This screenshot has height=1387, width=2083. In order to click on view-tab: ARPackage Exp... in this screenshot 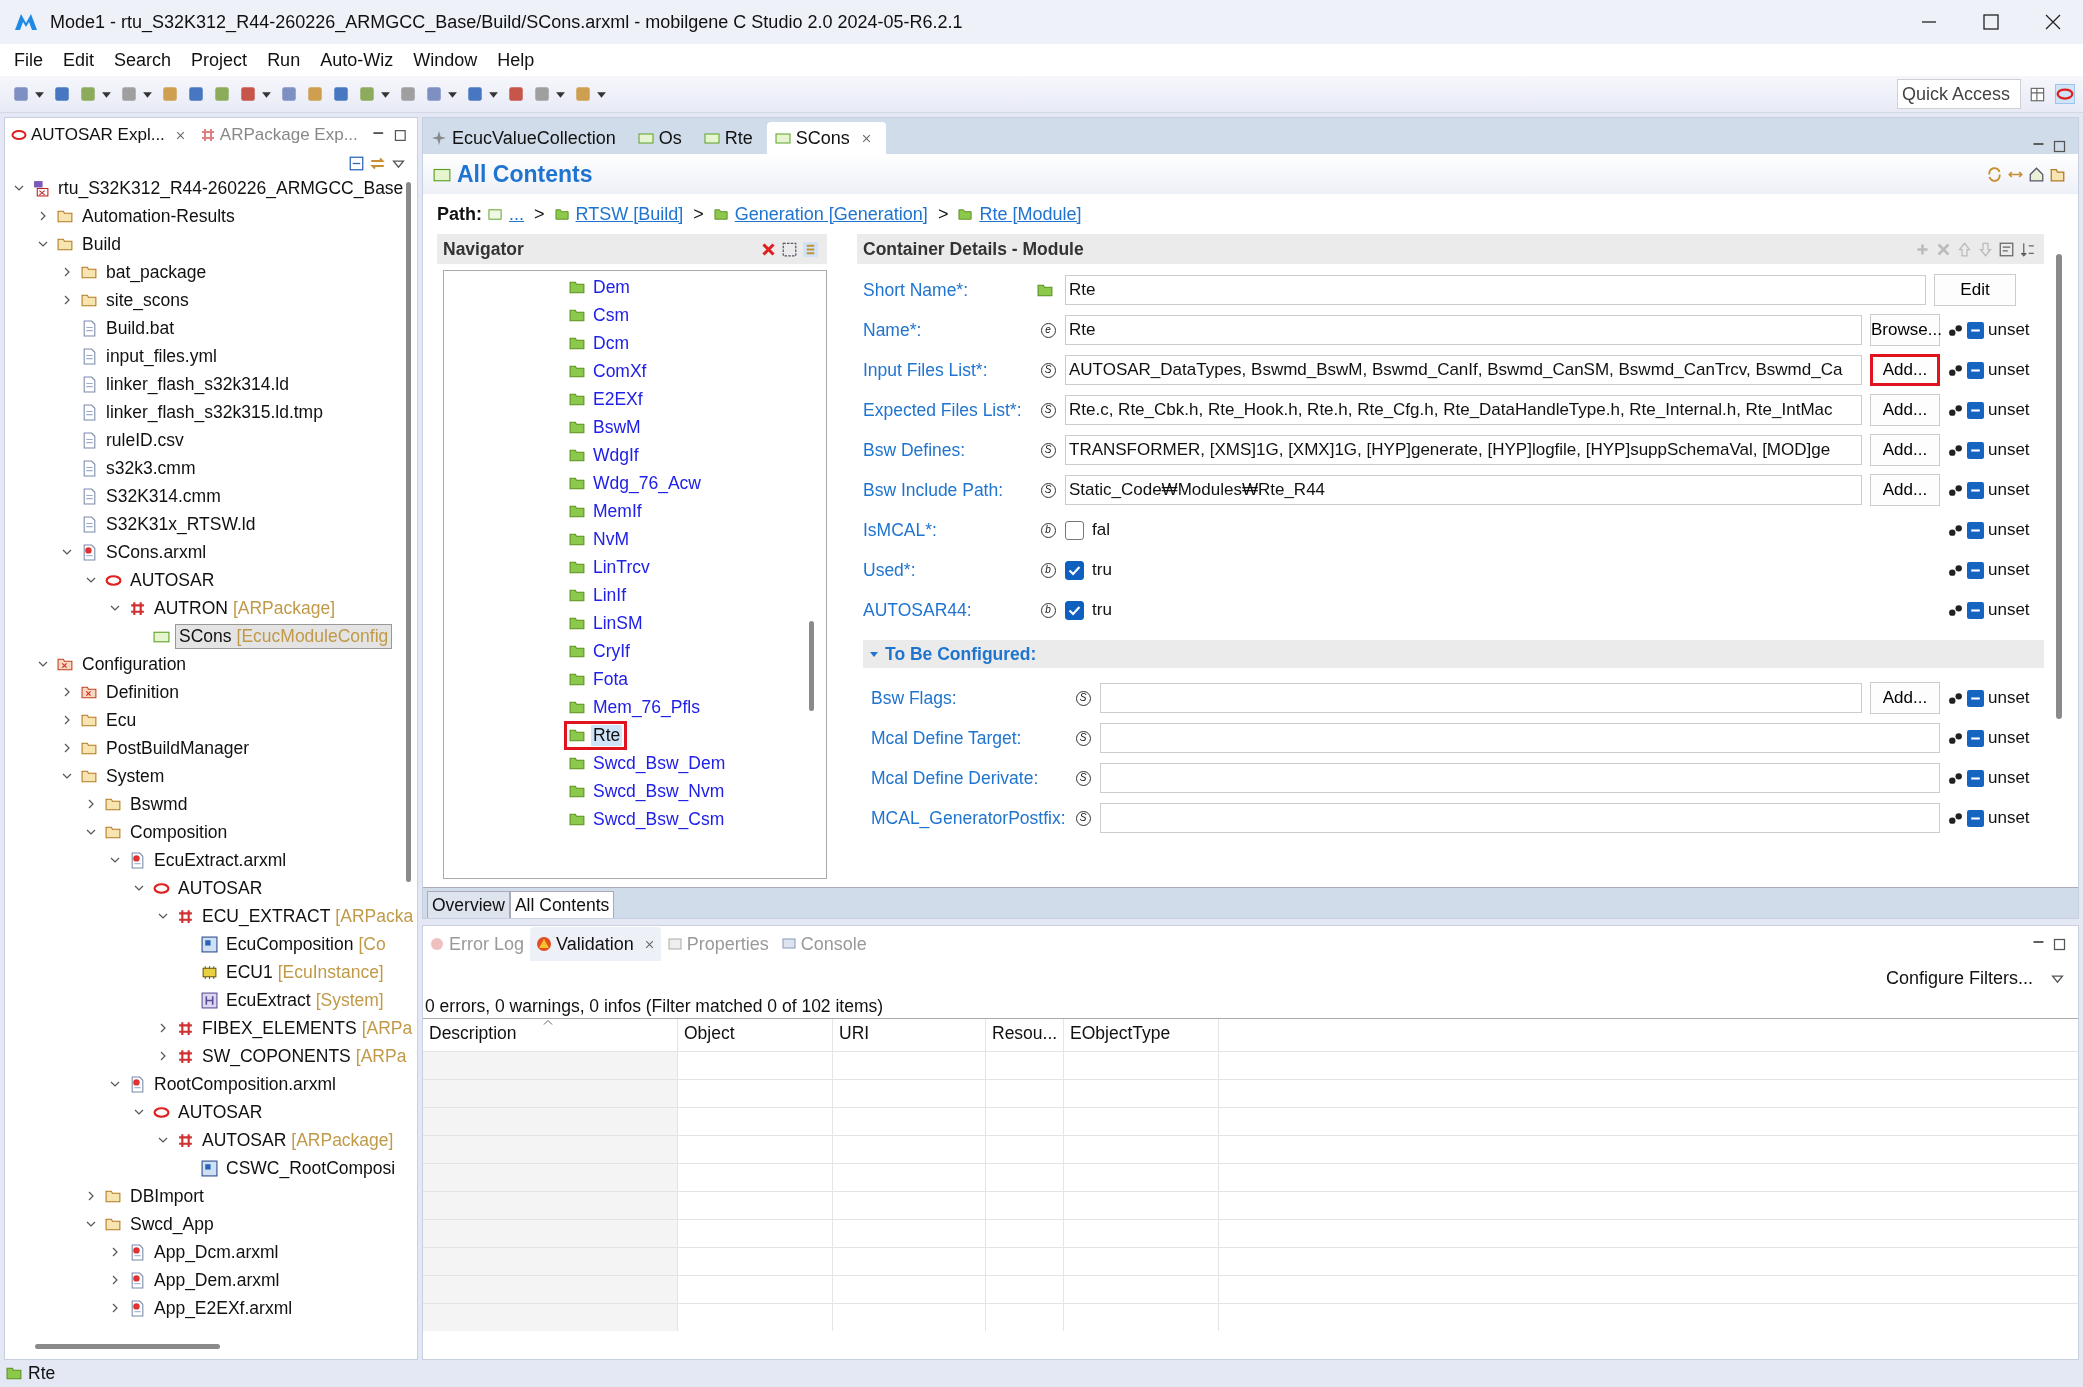, I will do `click(278, 135)`.